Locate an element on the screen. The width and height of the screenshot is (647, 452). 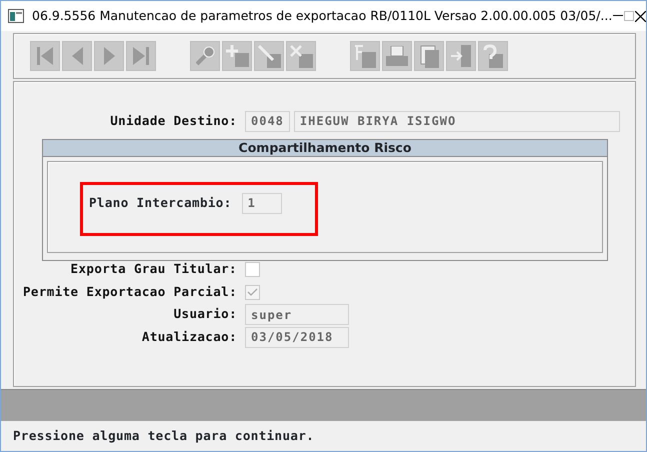
minimize-icon is located at coordinates (617, 16).